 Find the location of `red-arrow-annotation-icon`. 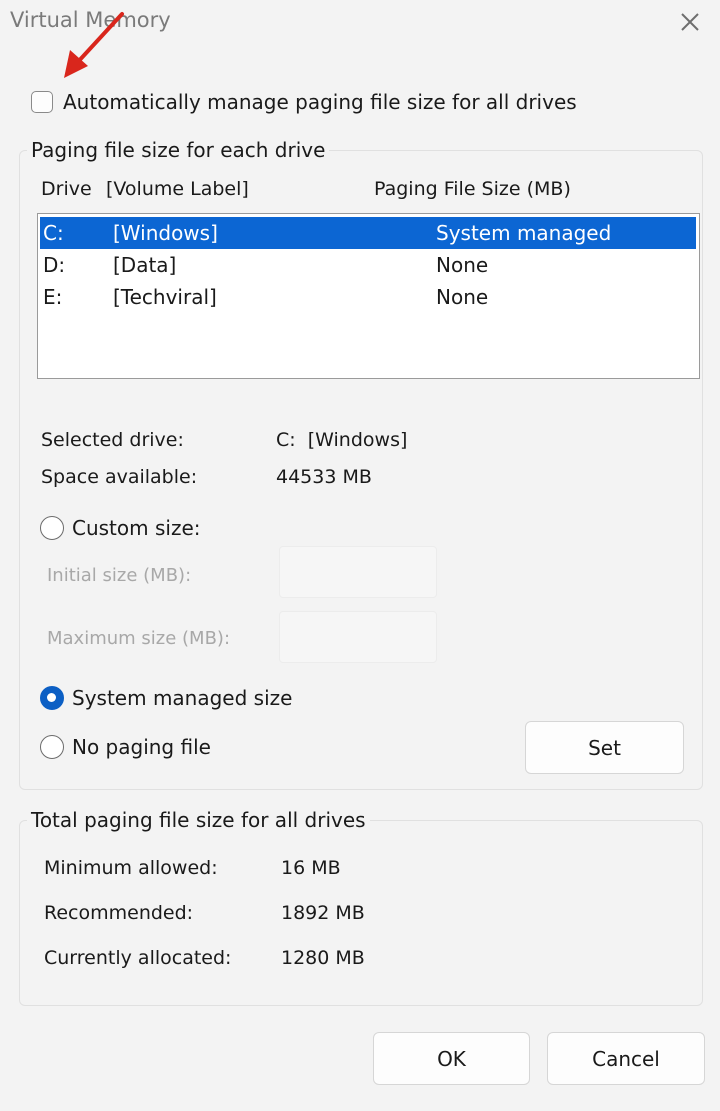

red-arrow-annotation-icon is located at coordinates (94, 45).